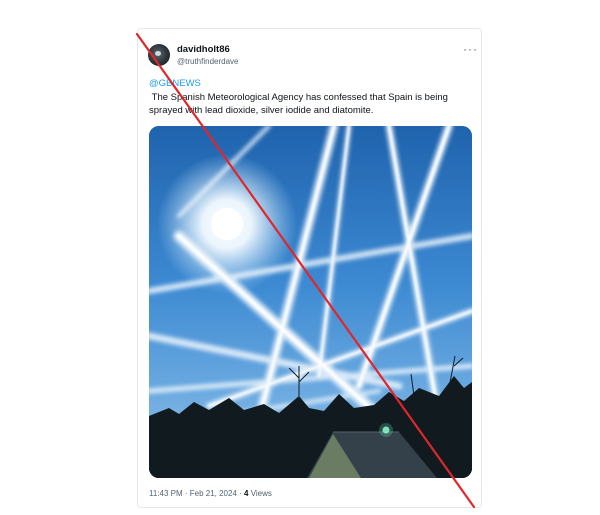 This screenshot has height=515, width=600. What do you see at coordinates (196, 493) in the screenshot?
I see `timestamp: 11:43 PM · Feb 21, 2024 ·` at bounding box center [196, 493].